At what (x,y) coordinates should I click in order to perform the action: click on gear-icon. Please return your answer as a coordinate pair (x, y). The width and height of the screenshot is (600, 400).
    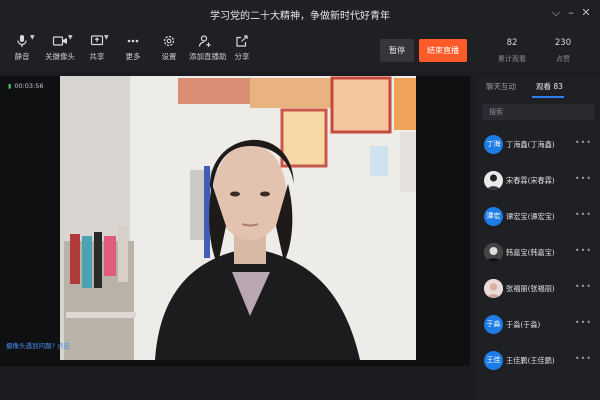
    Looking at the image, I should click on (169, 41).